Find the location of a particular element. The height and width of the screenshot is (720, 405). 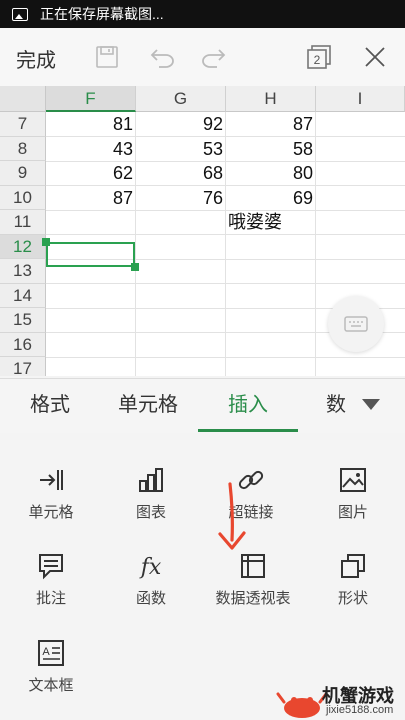

tab-format: 格式 is located at coordinates (50, 405).